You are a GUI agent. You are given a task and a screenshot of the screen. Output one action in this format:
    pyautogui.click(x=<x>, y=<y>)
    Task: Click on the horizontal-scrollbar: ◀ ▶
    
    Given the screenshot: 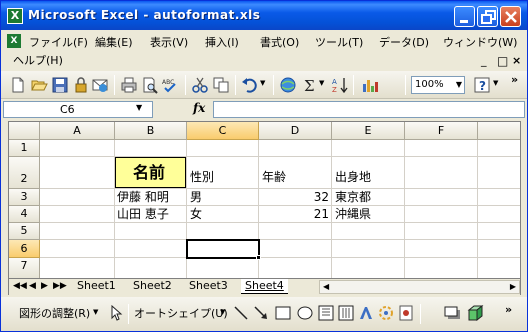 What is the action you would take?
    pyautogui.click(x=419, y=287)
    